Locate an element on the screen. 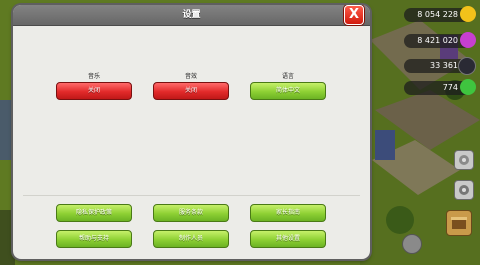  language-button: 简体中文 is located at coordinates (288, 91).